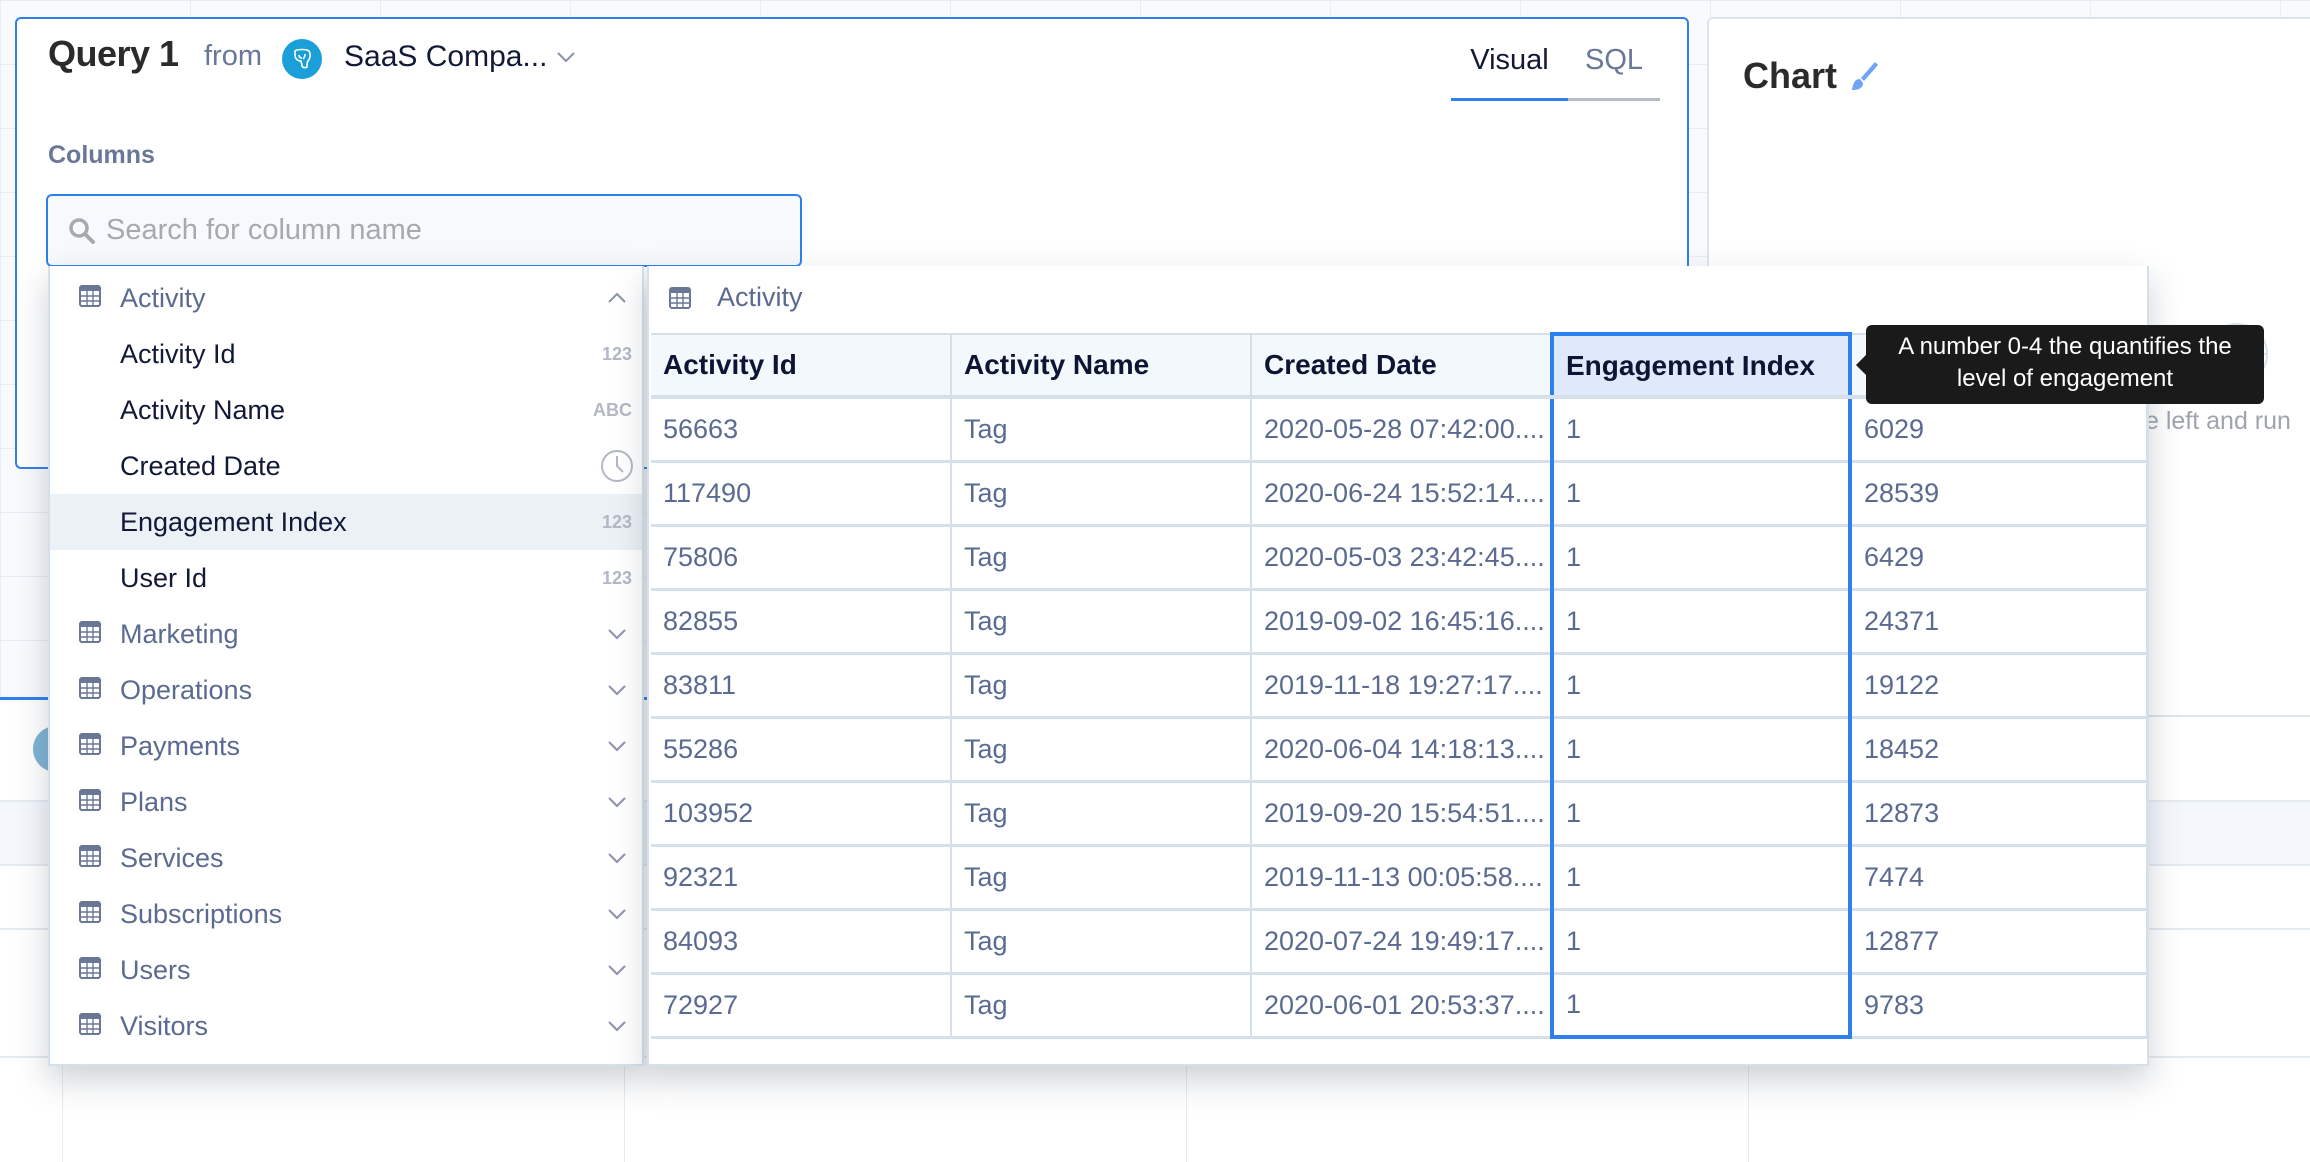  I want to click on search-icon, so click(82, 230).